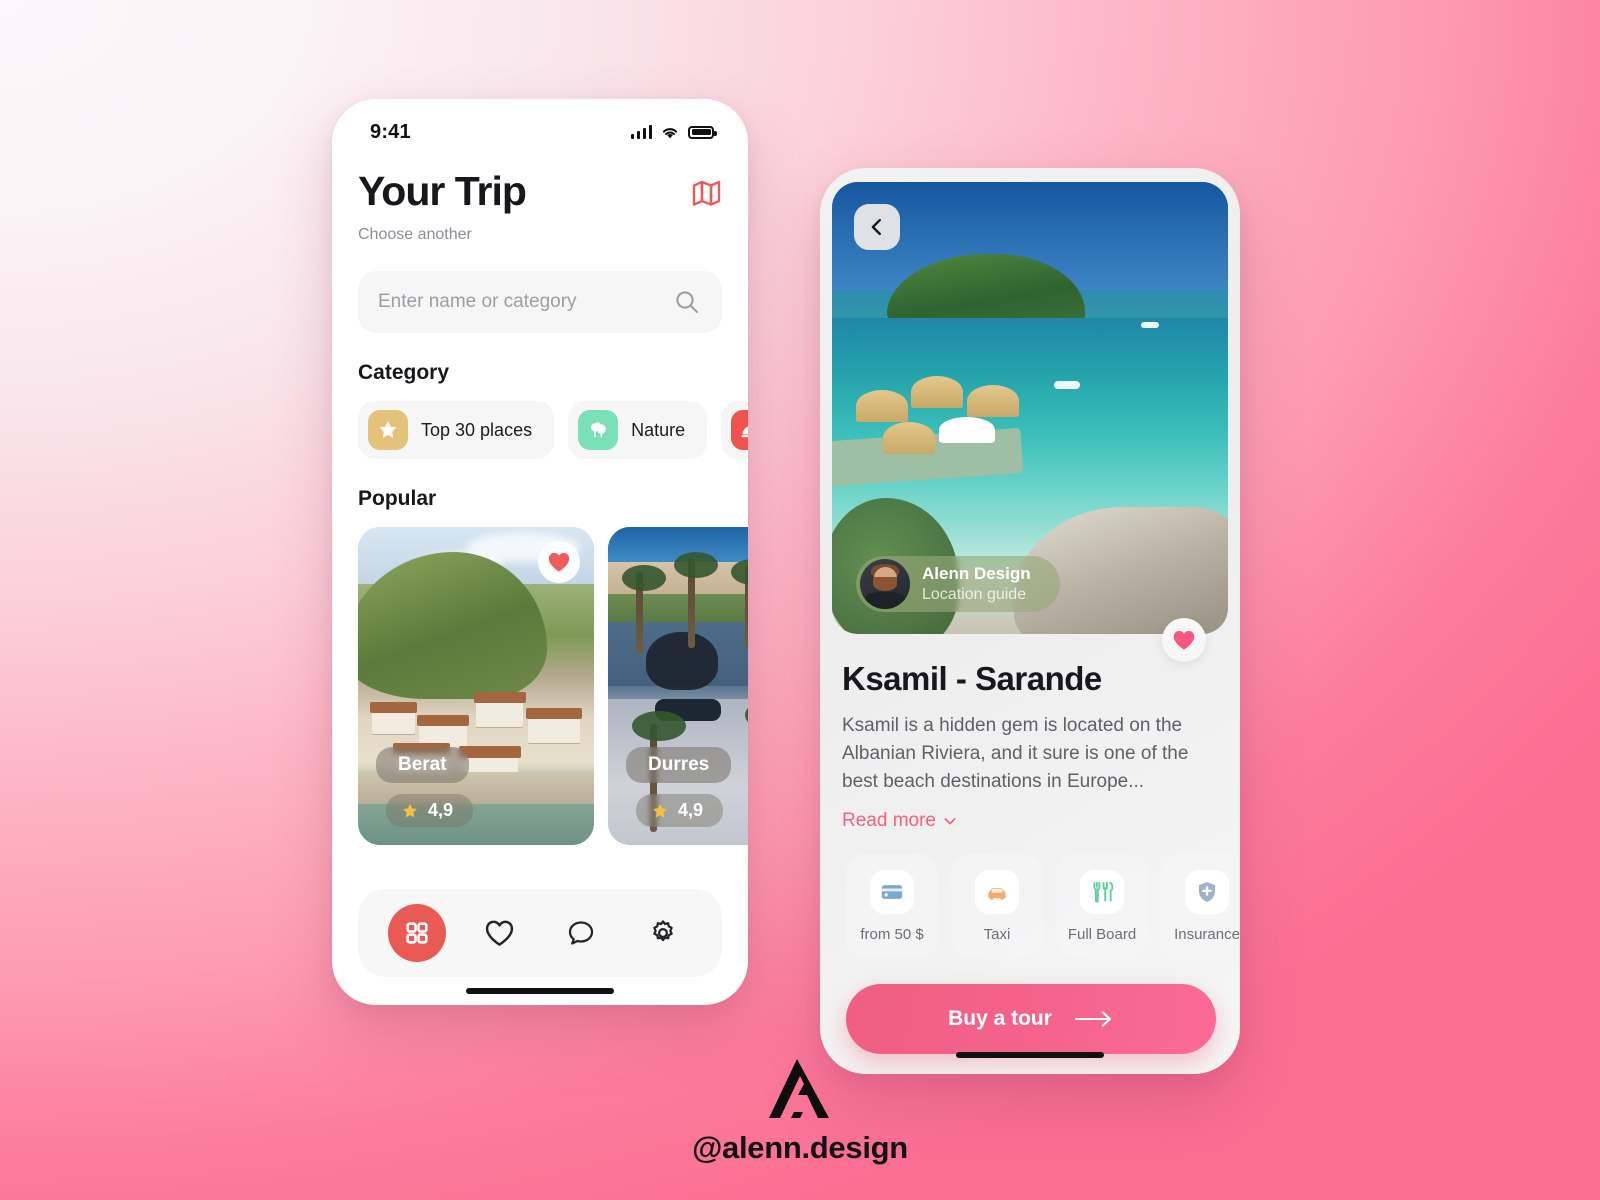  I want to click on search-bar, so click(540, 302).